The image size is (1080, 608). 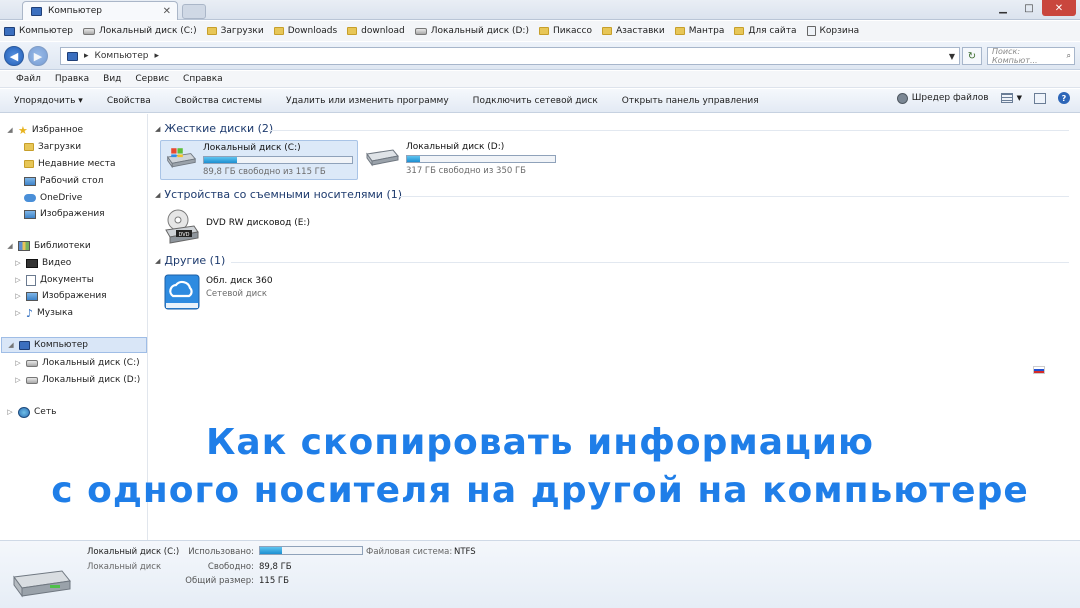 What do you see at coordinates (535, 101) in the screenshot?
I see `toolbar-button: Подключить сетевой диск` at bounding box center [535, 101].